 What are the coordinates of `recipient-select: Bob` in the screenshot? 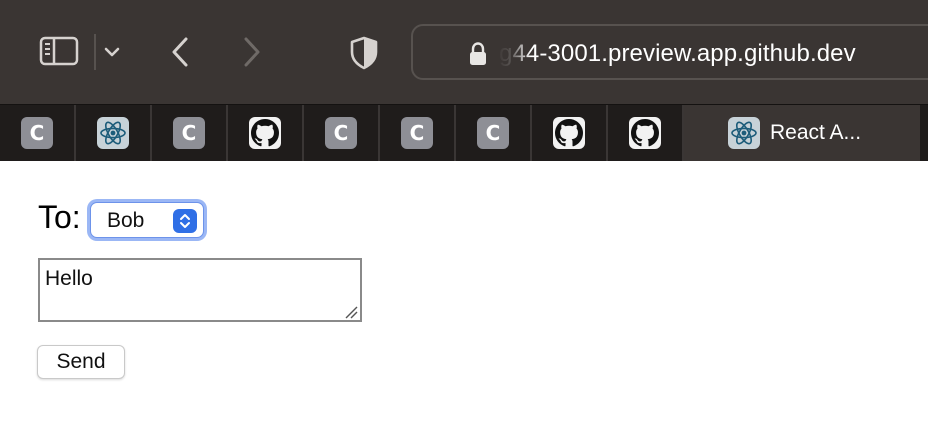 It's located at (147, 220).